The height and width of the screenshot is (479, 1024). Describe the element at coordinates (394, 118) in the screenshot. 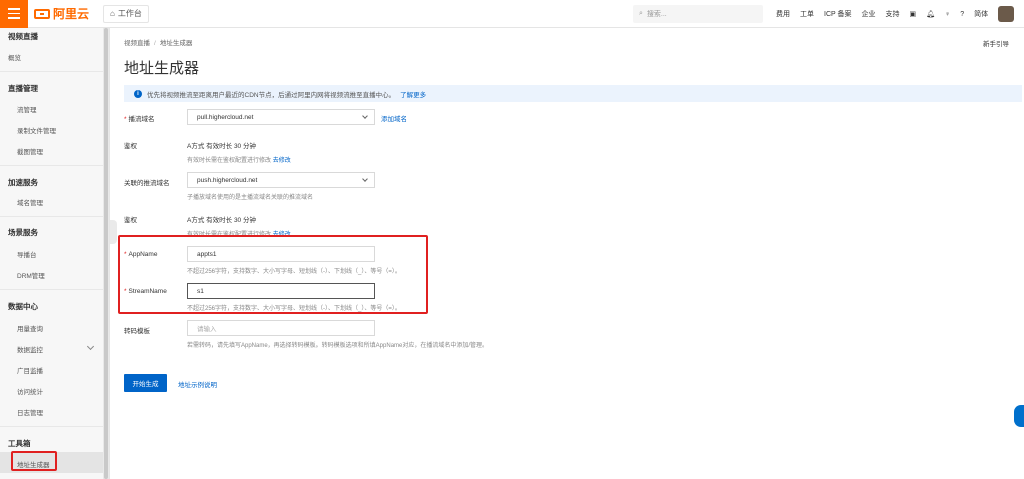

I see `add-domain-link: 添加域名` at that location.